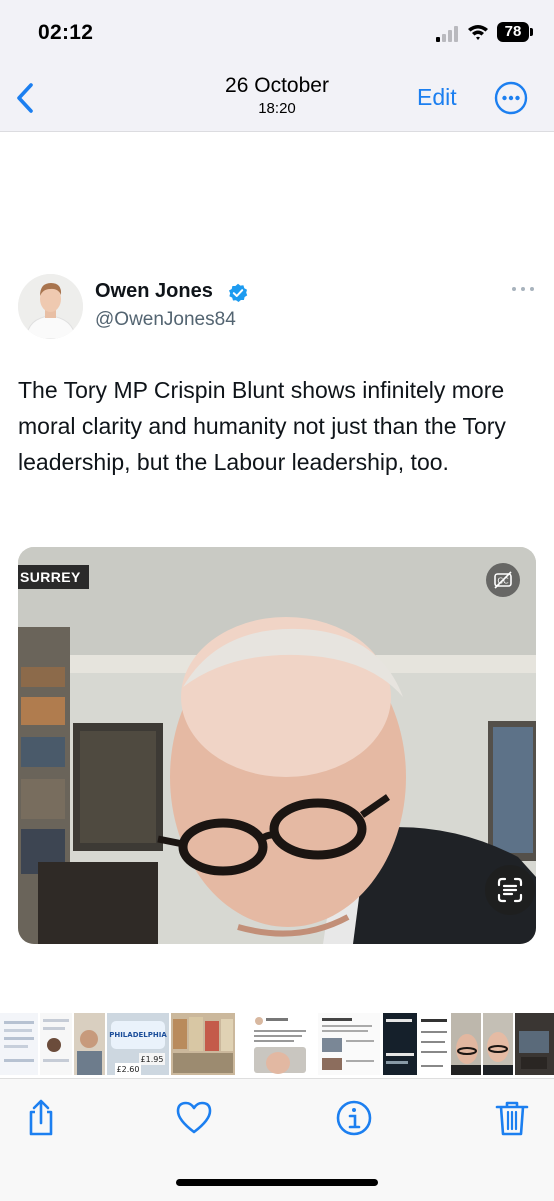 This screenshot has height=1201, width=554. I want to click on avatar, so click(50, 306).